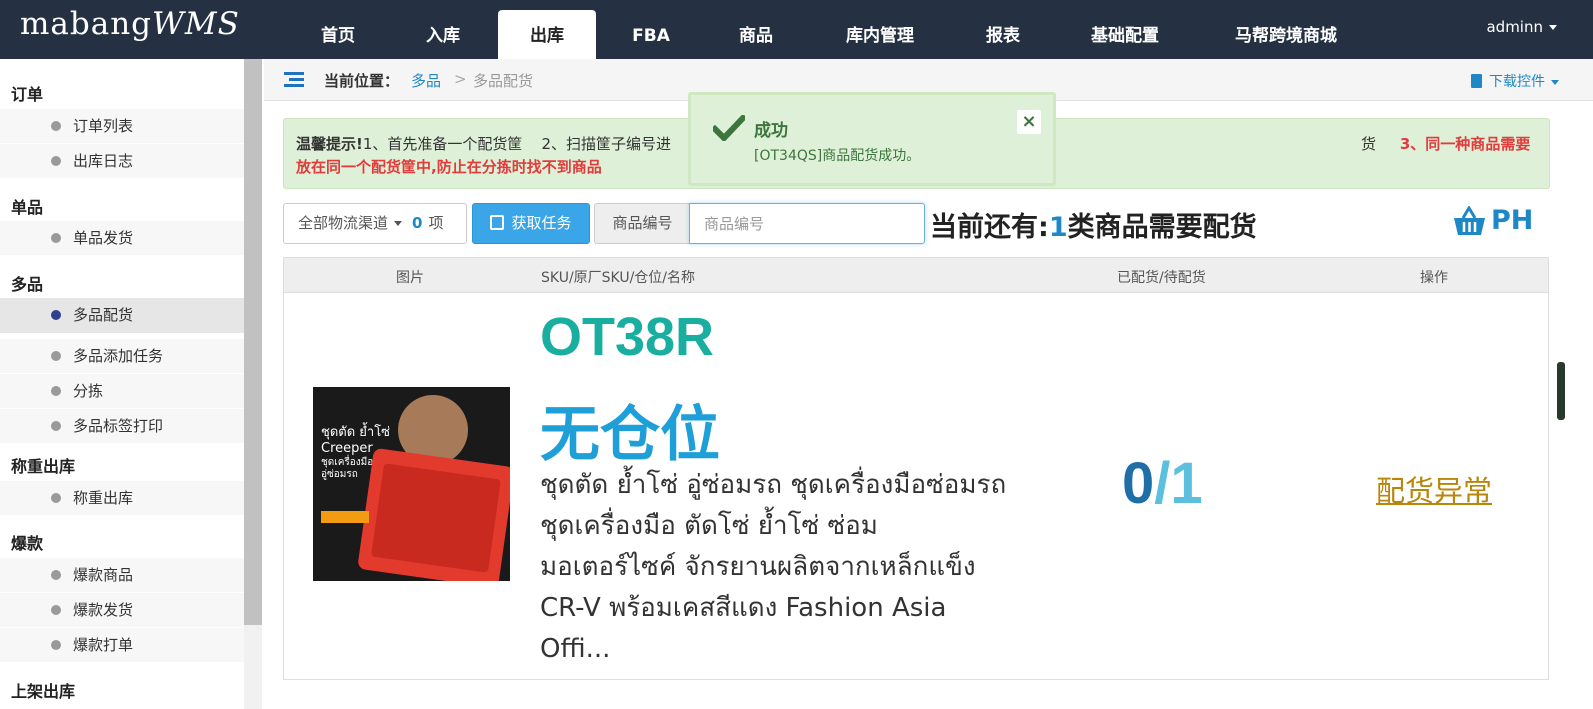 This screenshot has width=1593, height=709. I want to click on nav-products: 商品, so click(756, 34).